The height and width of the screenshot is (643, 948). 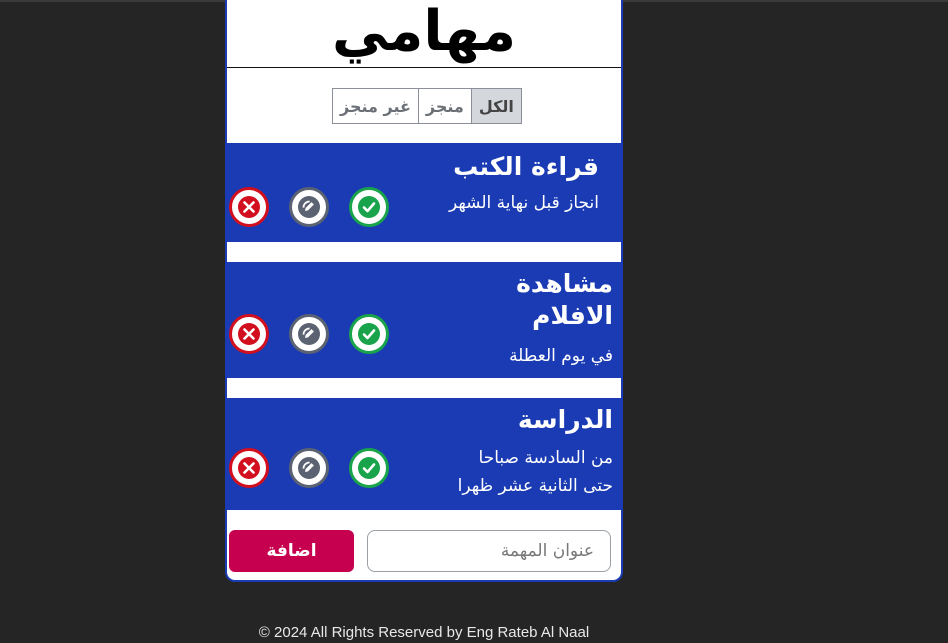 I want to click on filter-toggle-group: الكل منجز غير منجز, so click(x=427, y=106).